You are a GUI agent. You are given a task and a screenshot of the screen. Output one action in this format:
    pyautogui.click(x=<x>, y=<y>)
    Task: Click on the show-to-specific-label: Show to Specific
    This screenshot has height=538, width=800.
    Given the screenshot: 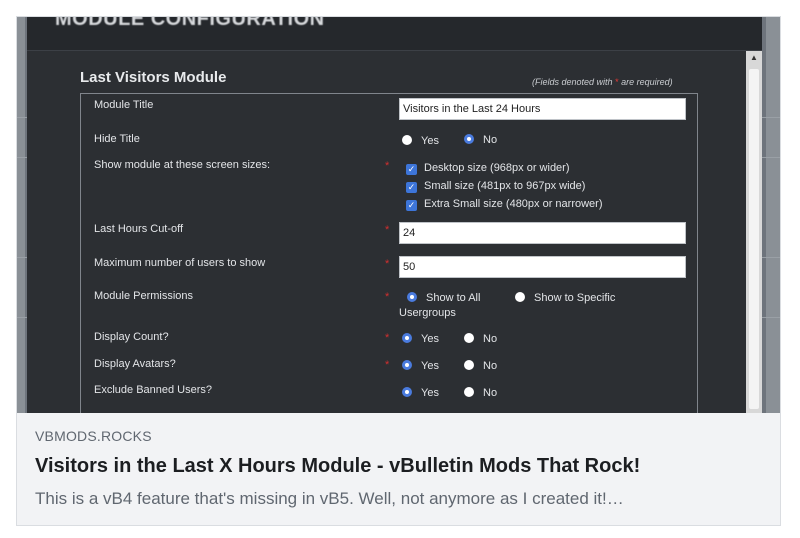 What is the action you would take?
    pyautogui.click(x=575, y=298)
    